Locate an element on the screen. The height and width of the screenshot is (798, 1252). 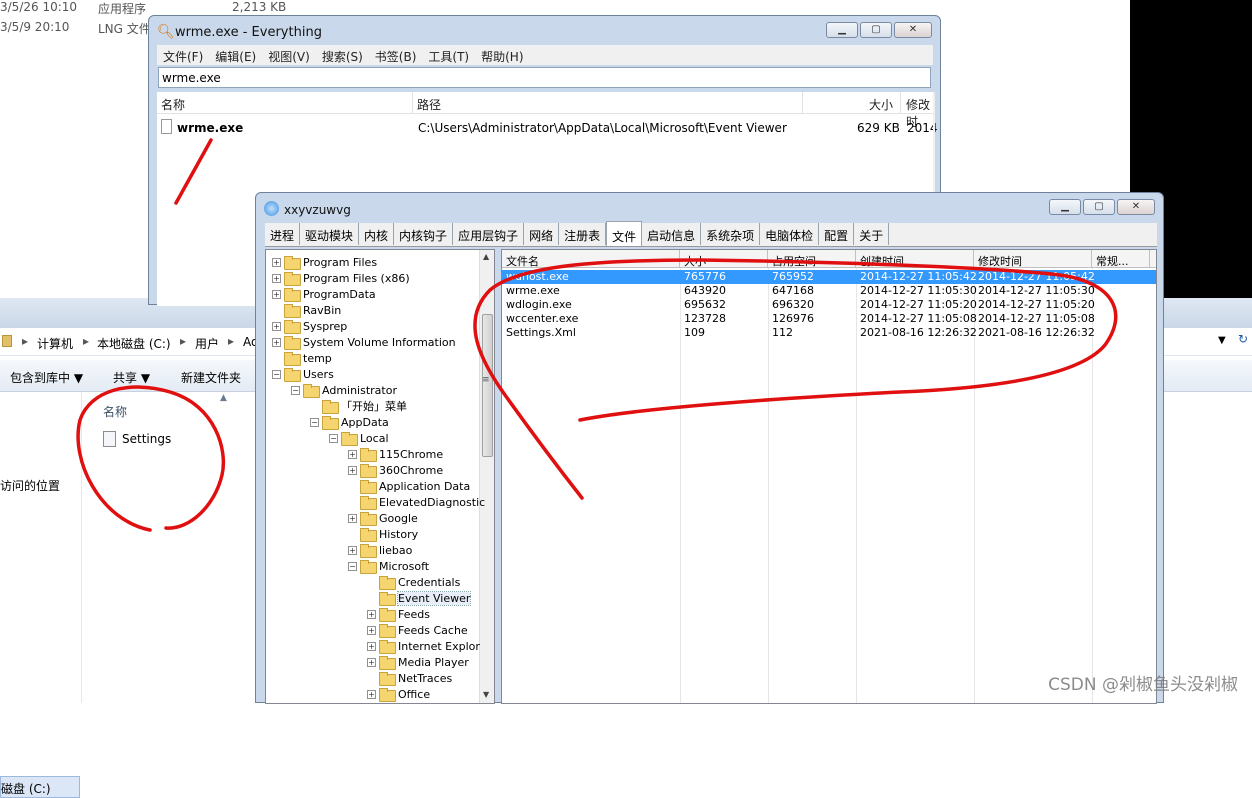
menu-file: 文件(F) is located at coordinates (183, 56).